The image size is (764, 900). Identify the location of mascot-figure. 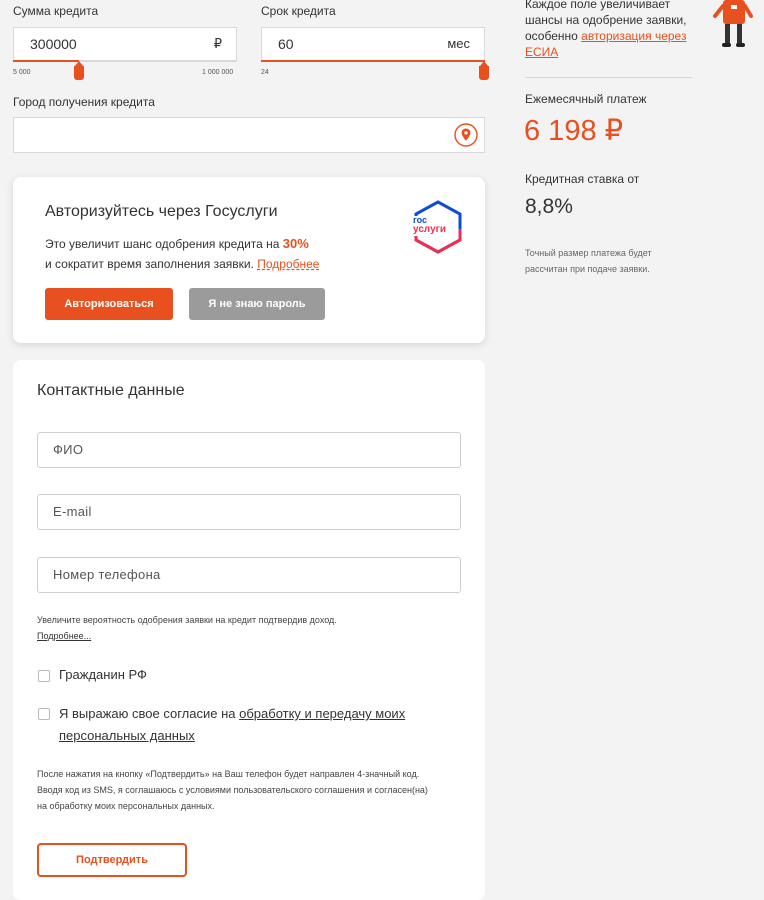
(733, 23).